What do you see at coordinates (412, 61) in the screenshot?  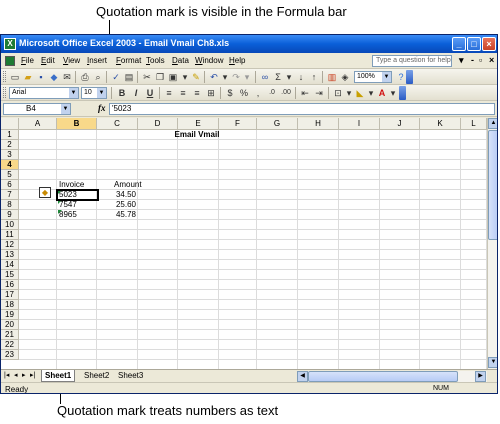 I see `help-question-box: Type a question for help` at bounding box center [412, 61].